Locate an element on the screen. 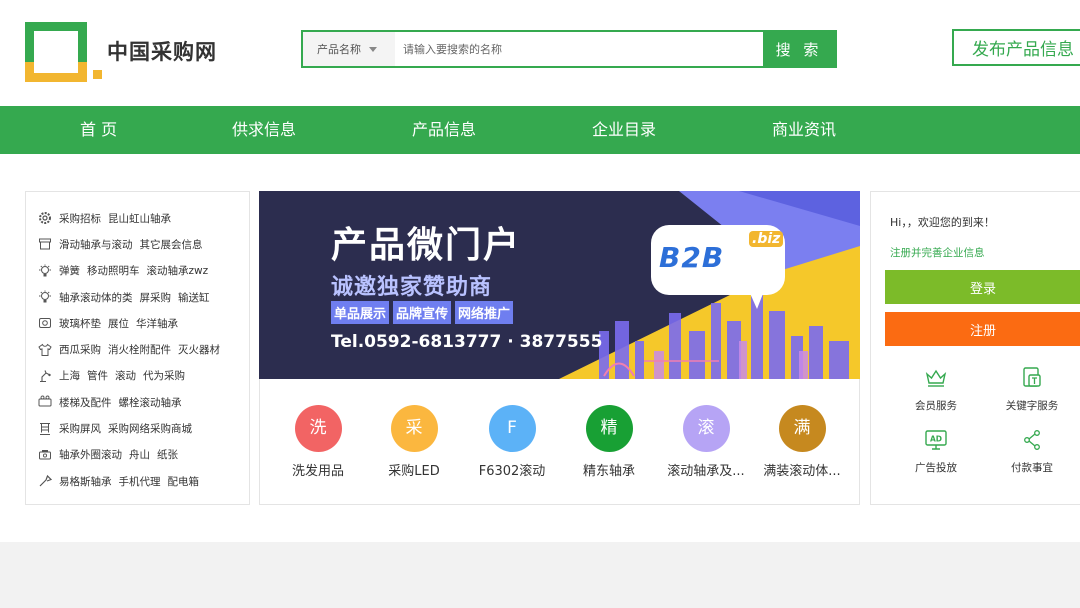 The height and width of the screenshot is (608, 1080). banner-tag: 品牌宣传 is located at coordinates (422, 312).